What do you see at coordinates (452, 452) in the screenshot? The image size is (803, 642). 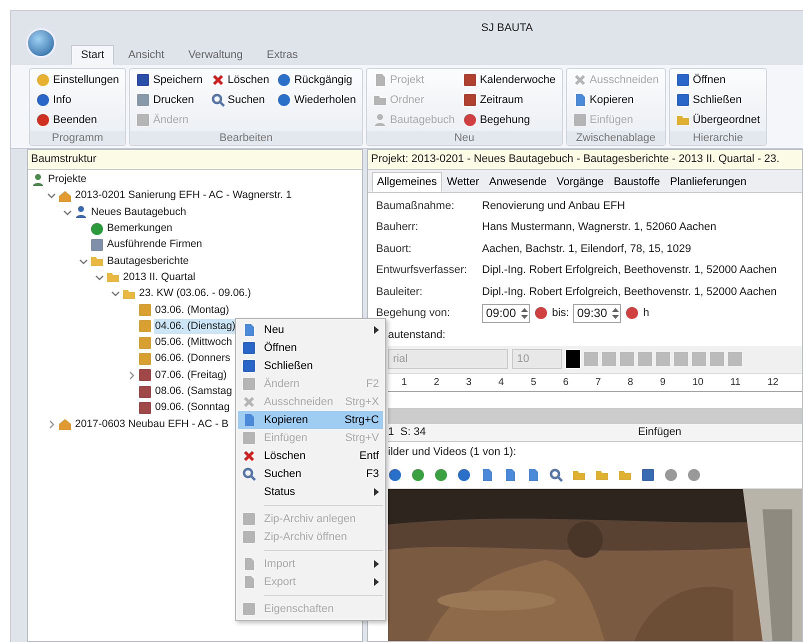 I see `section-label: ilder und Videos (1 von 1):` at bounding box center [452, 452].